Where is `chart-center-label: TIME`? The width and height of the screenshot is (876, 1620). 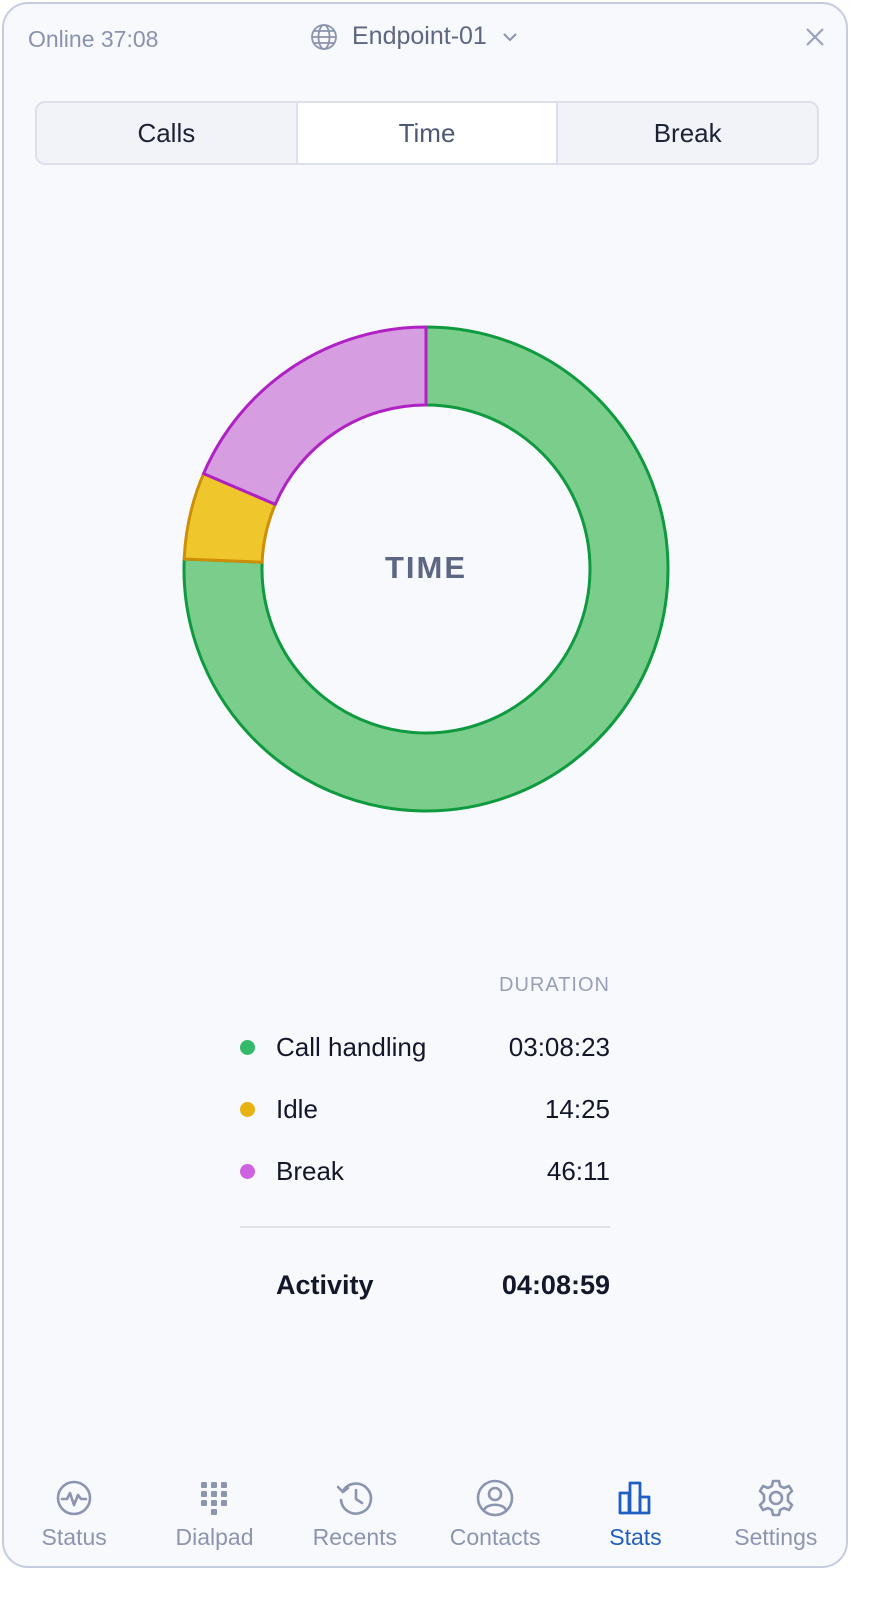
chart-center-label: TIME is located at coordinates (426, 567).